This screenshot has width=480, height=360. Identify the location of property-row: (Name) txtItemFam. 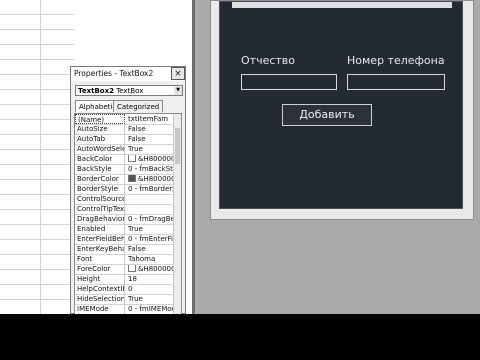
(124, 119).